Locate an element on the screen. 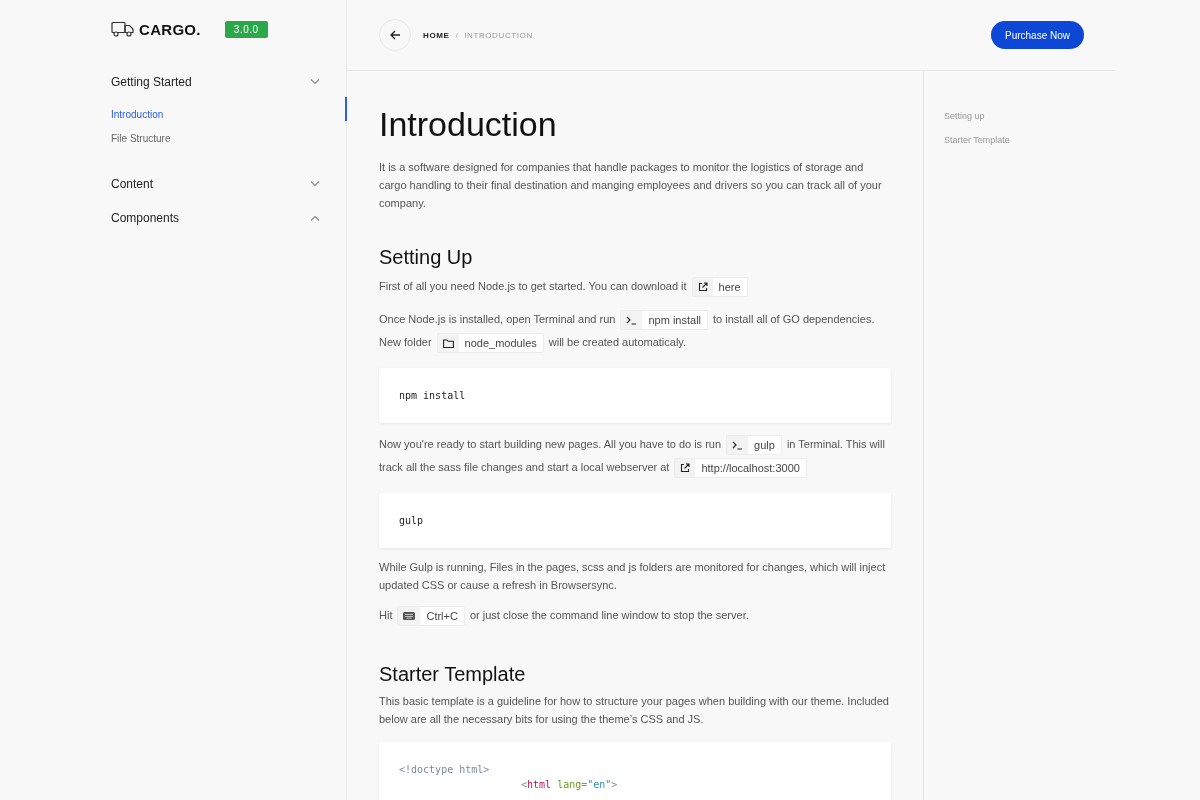  back-button is located at coordinates (395, 35).